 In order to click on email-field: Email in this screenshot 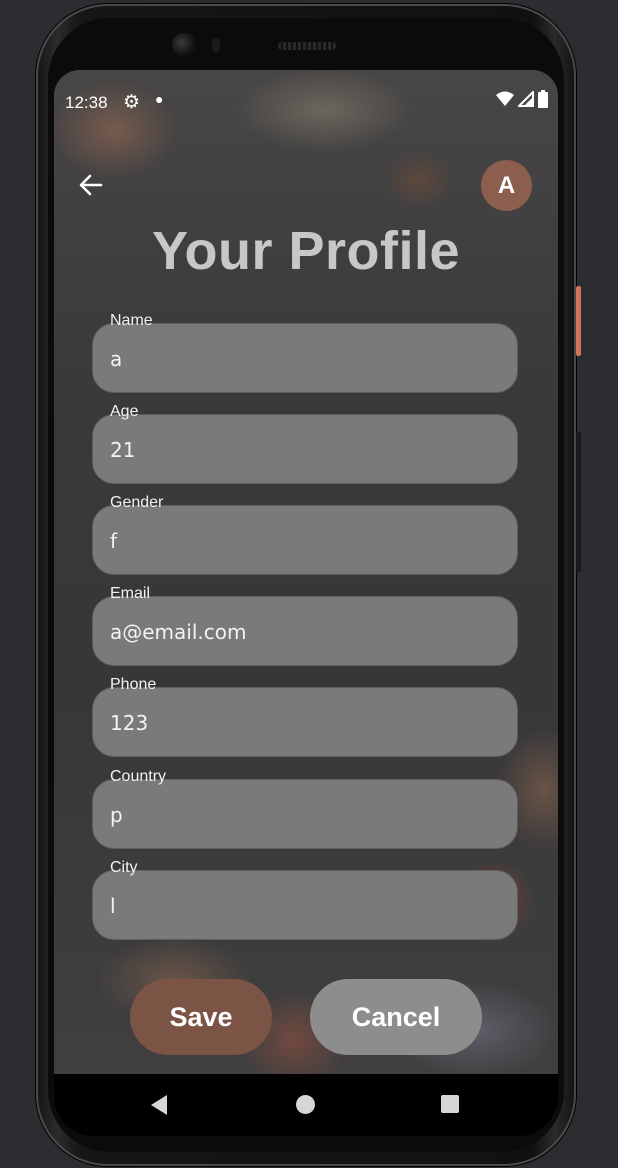, I will do `click(305, 625)`.